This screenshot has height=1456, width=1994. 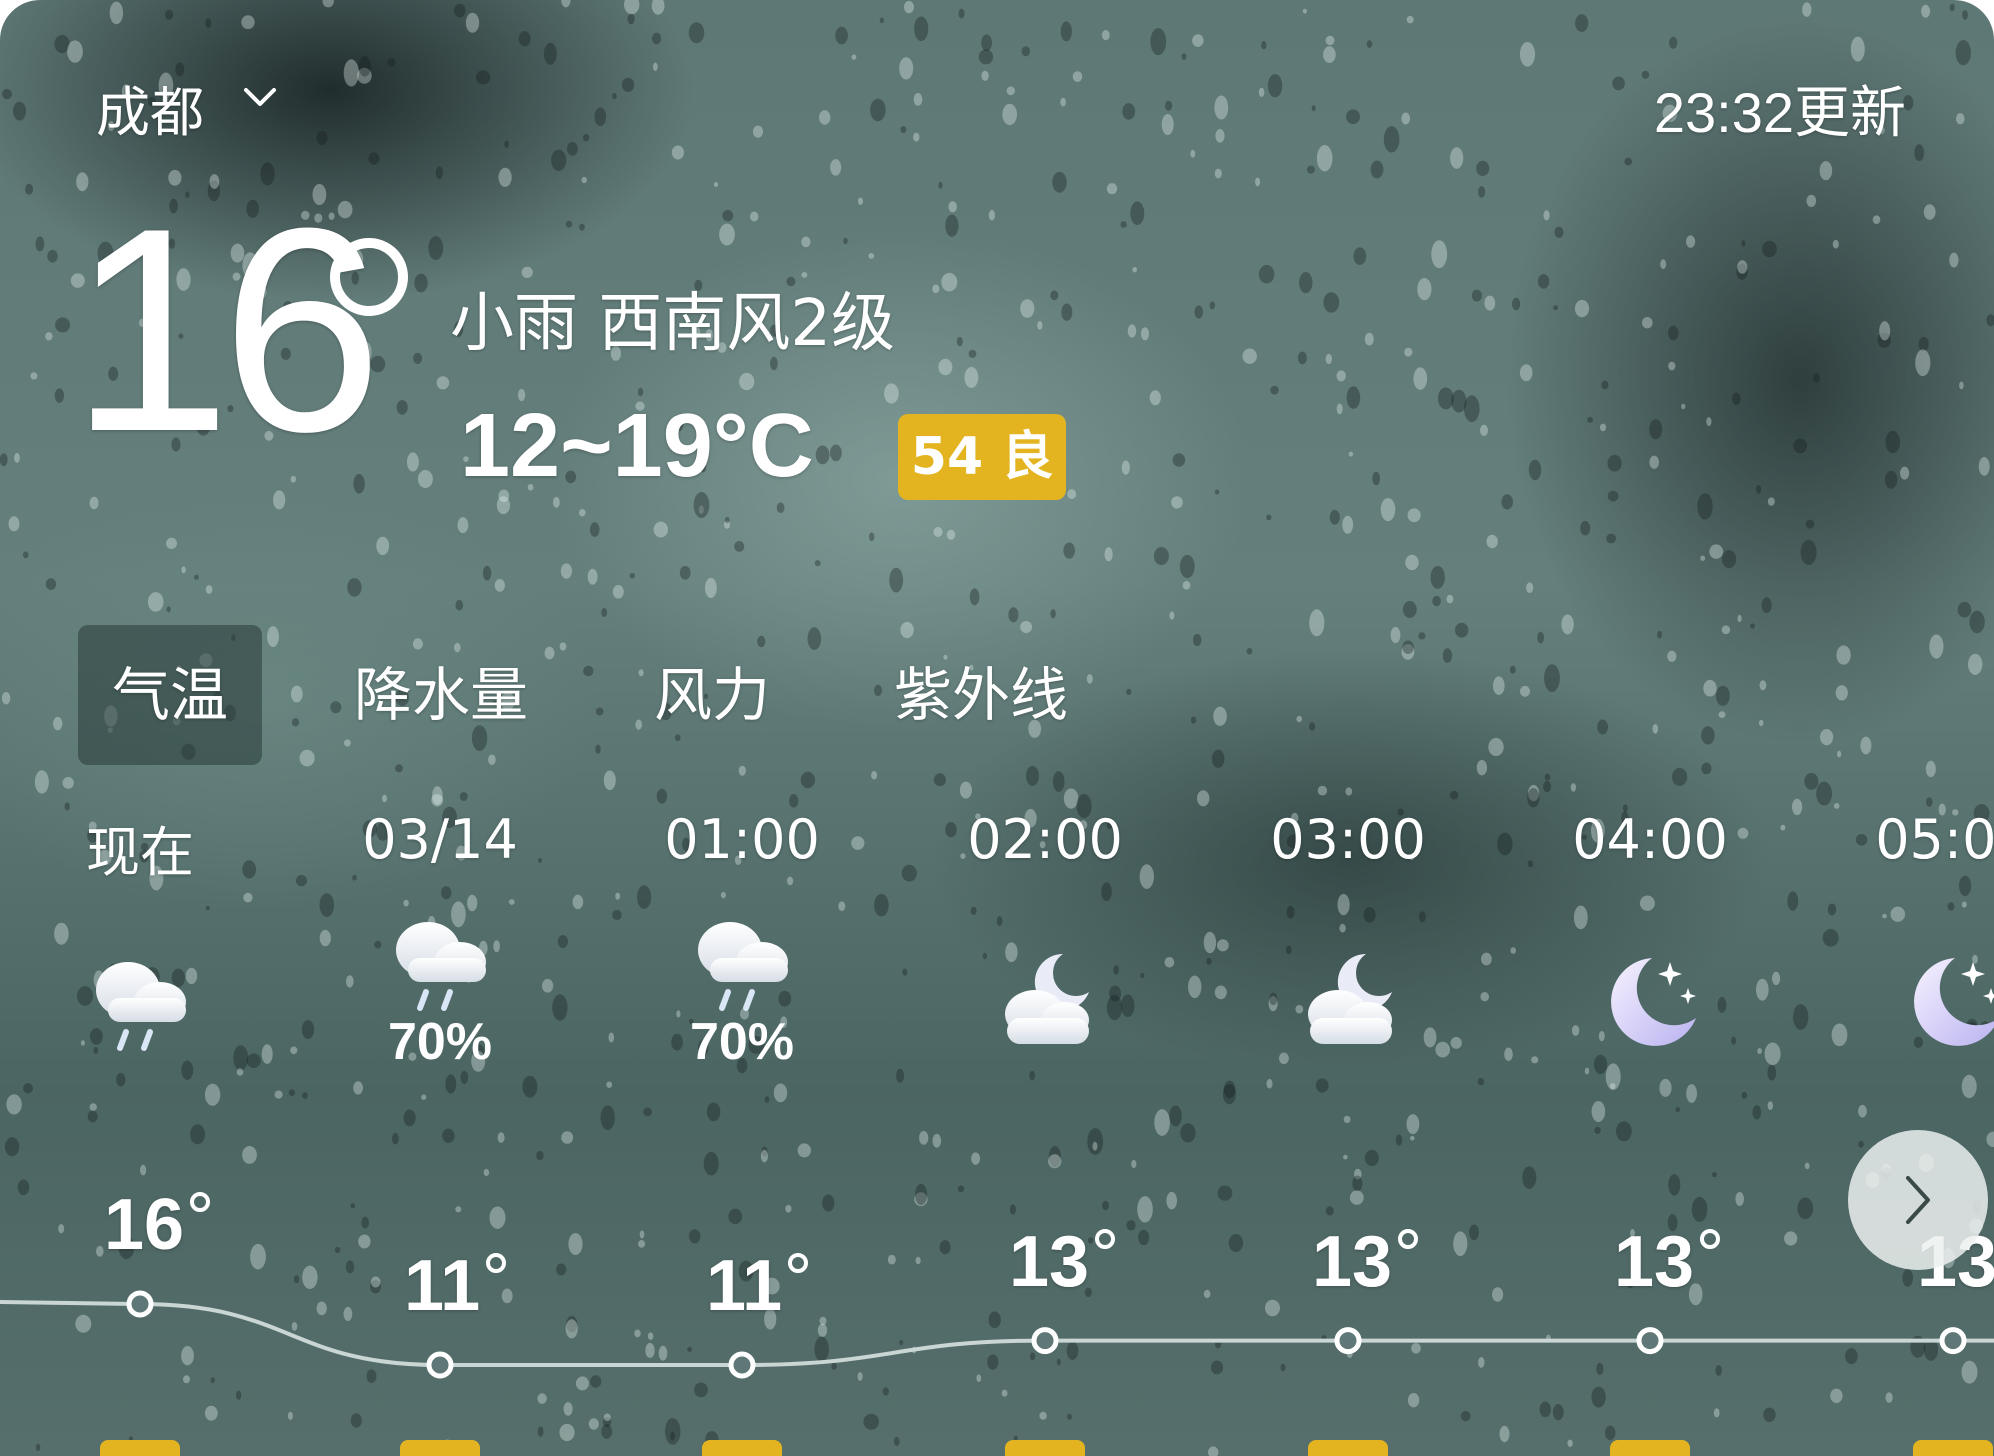 I want to click on next-button, so click(x=1918, y=1200).